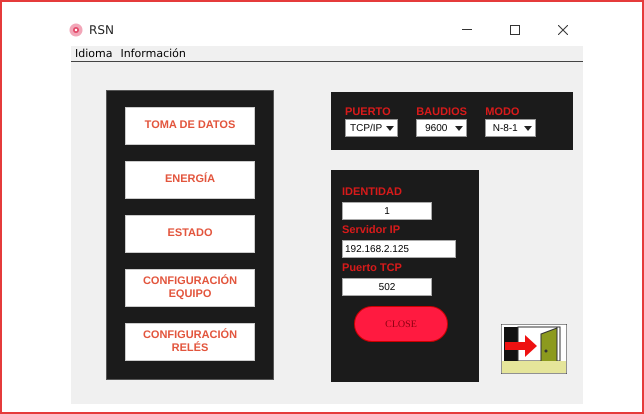  Describe the element at coordinates (387, 211) in the screenshot. I see `input-field: 1` at that location.